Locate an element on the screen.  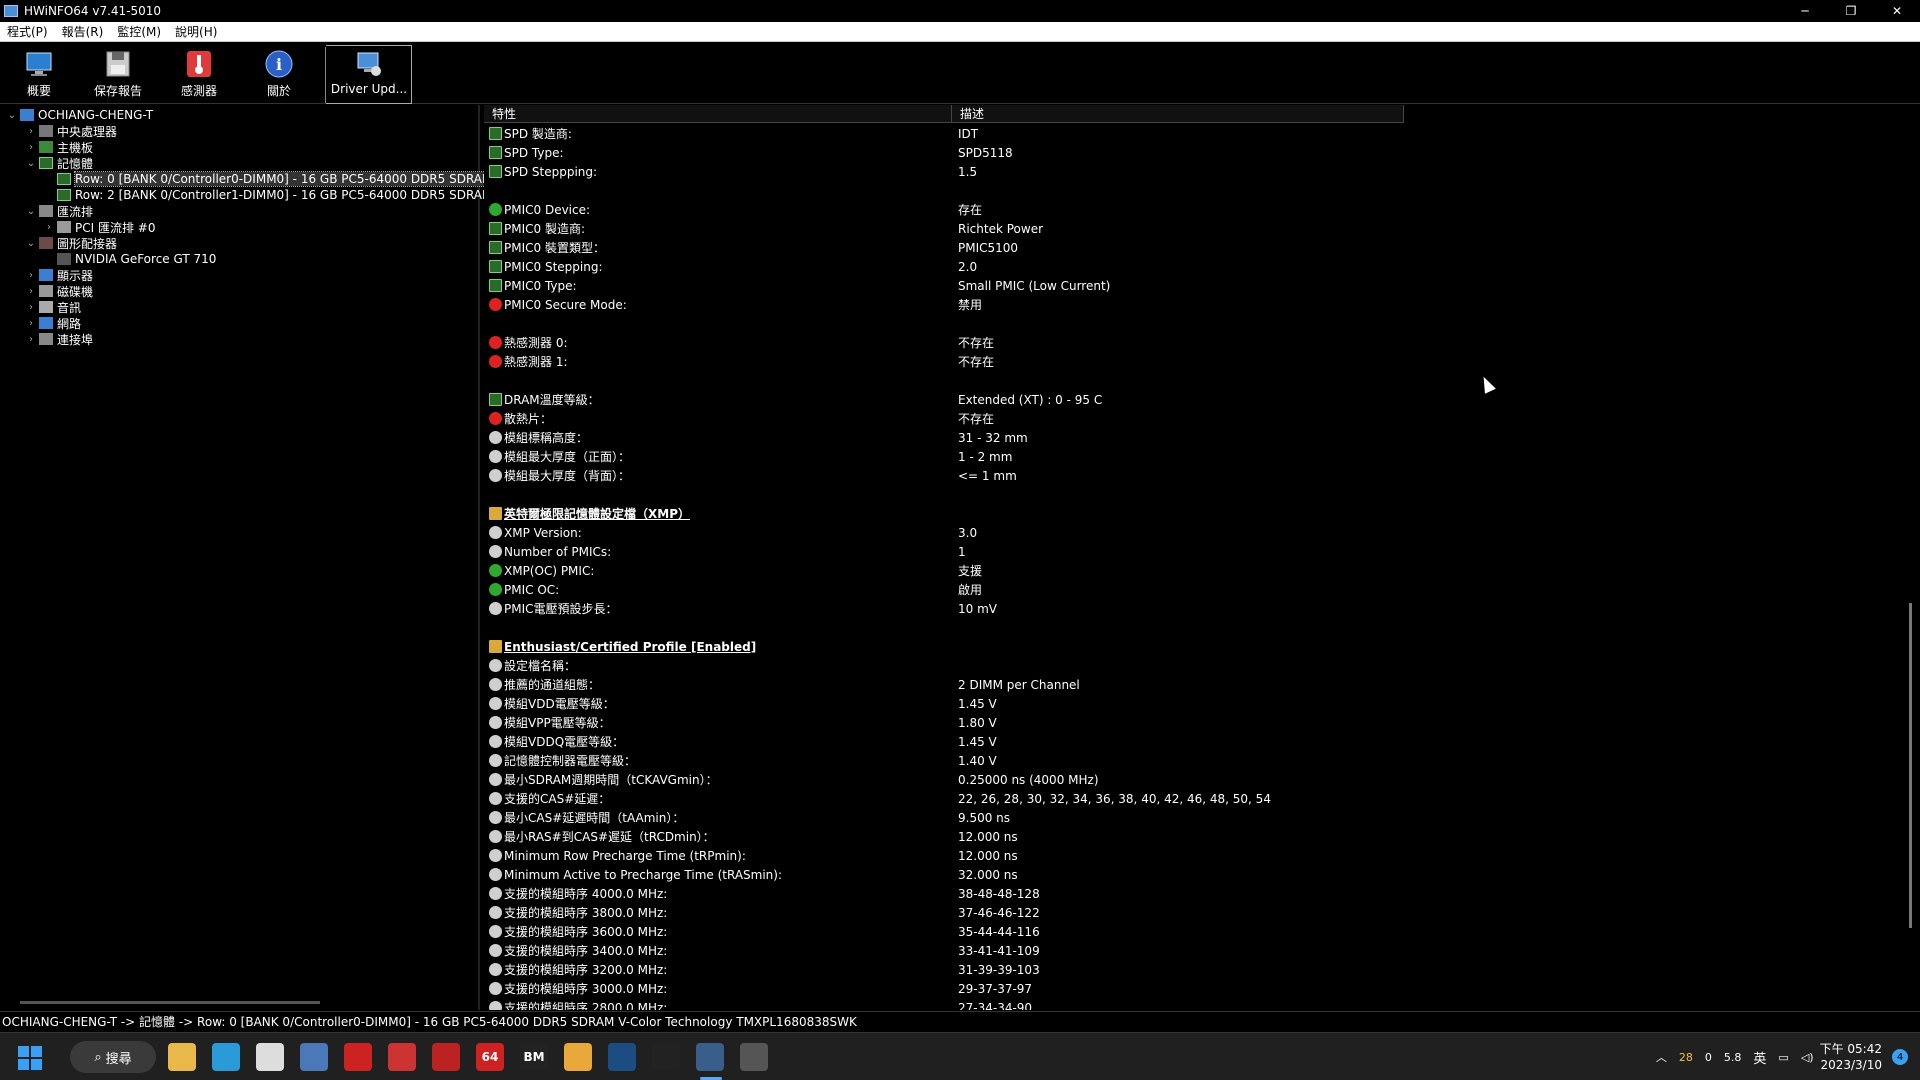
restore-button: ❐ is located at coordinates (1851, 11).